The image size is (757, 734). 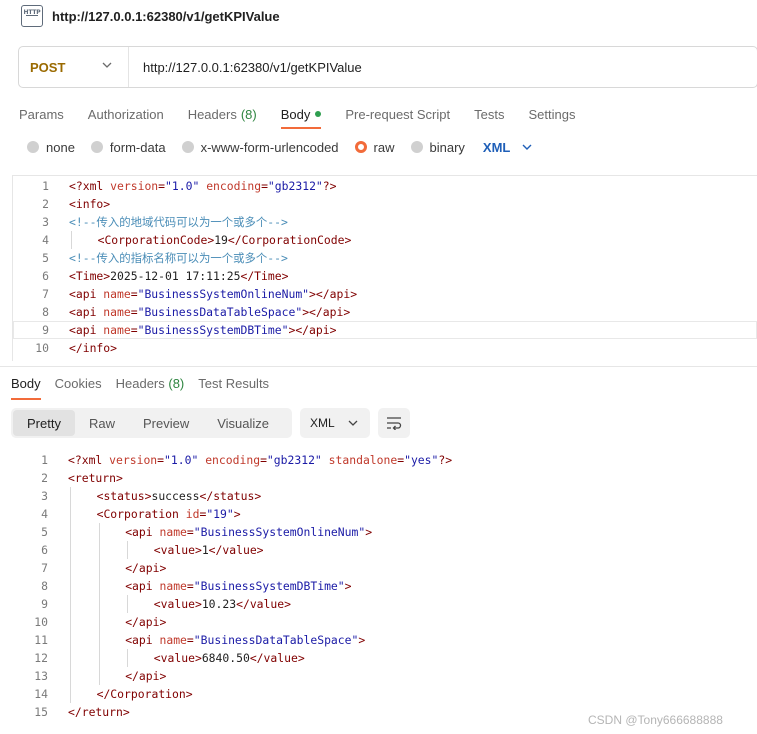 I want to click on code-text: <info>, so click(x=90, y=204).